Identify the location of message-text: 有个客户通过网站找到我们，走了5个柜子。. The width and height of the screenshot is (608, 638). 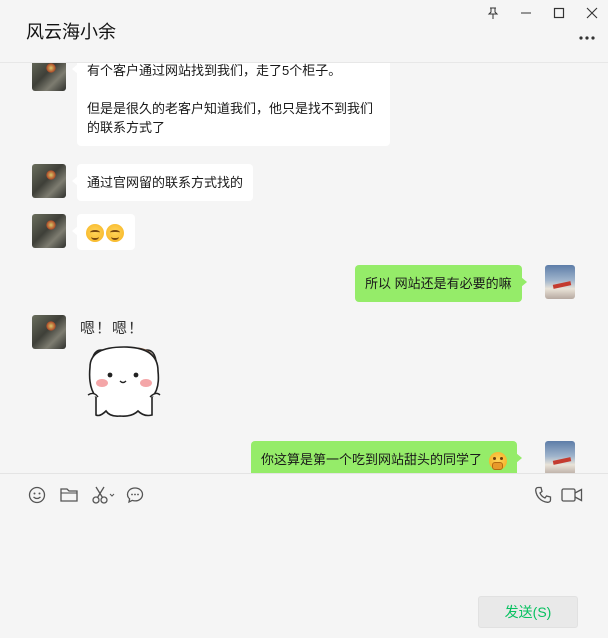
(214, 70).